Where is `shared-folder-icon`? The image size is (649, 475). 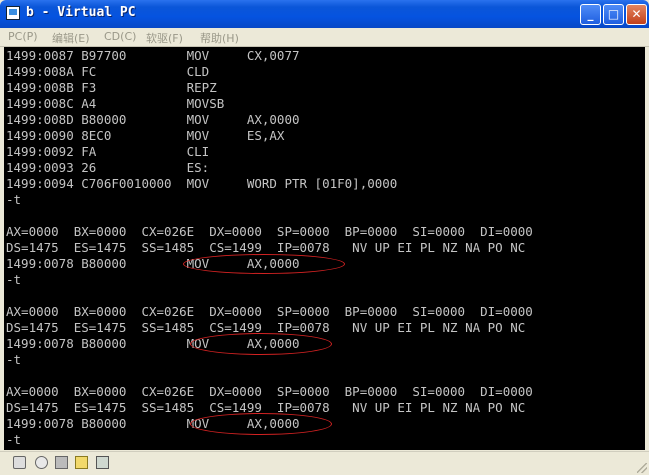
shared-folder-icon is located at coordinates (81, 462).